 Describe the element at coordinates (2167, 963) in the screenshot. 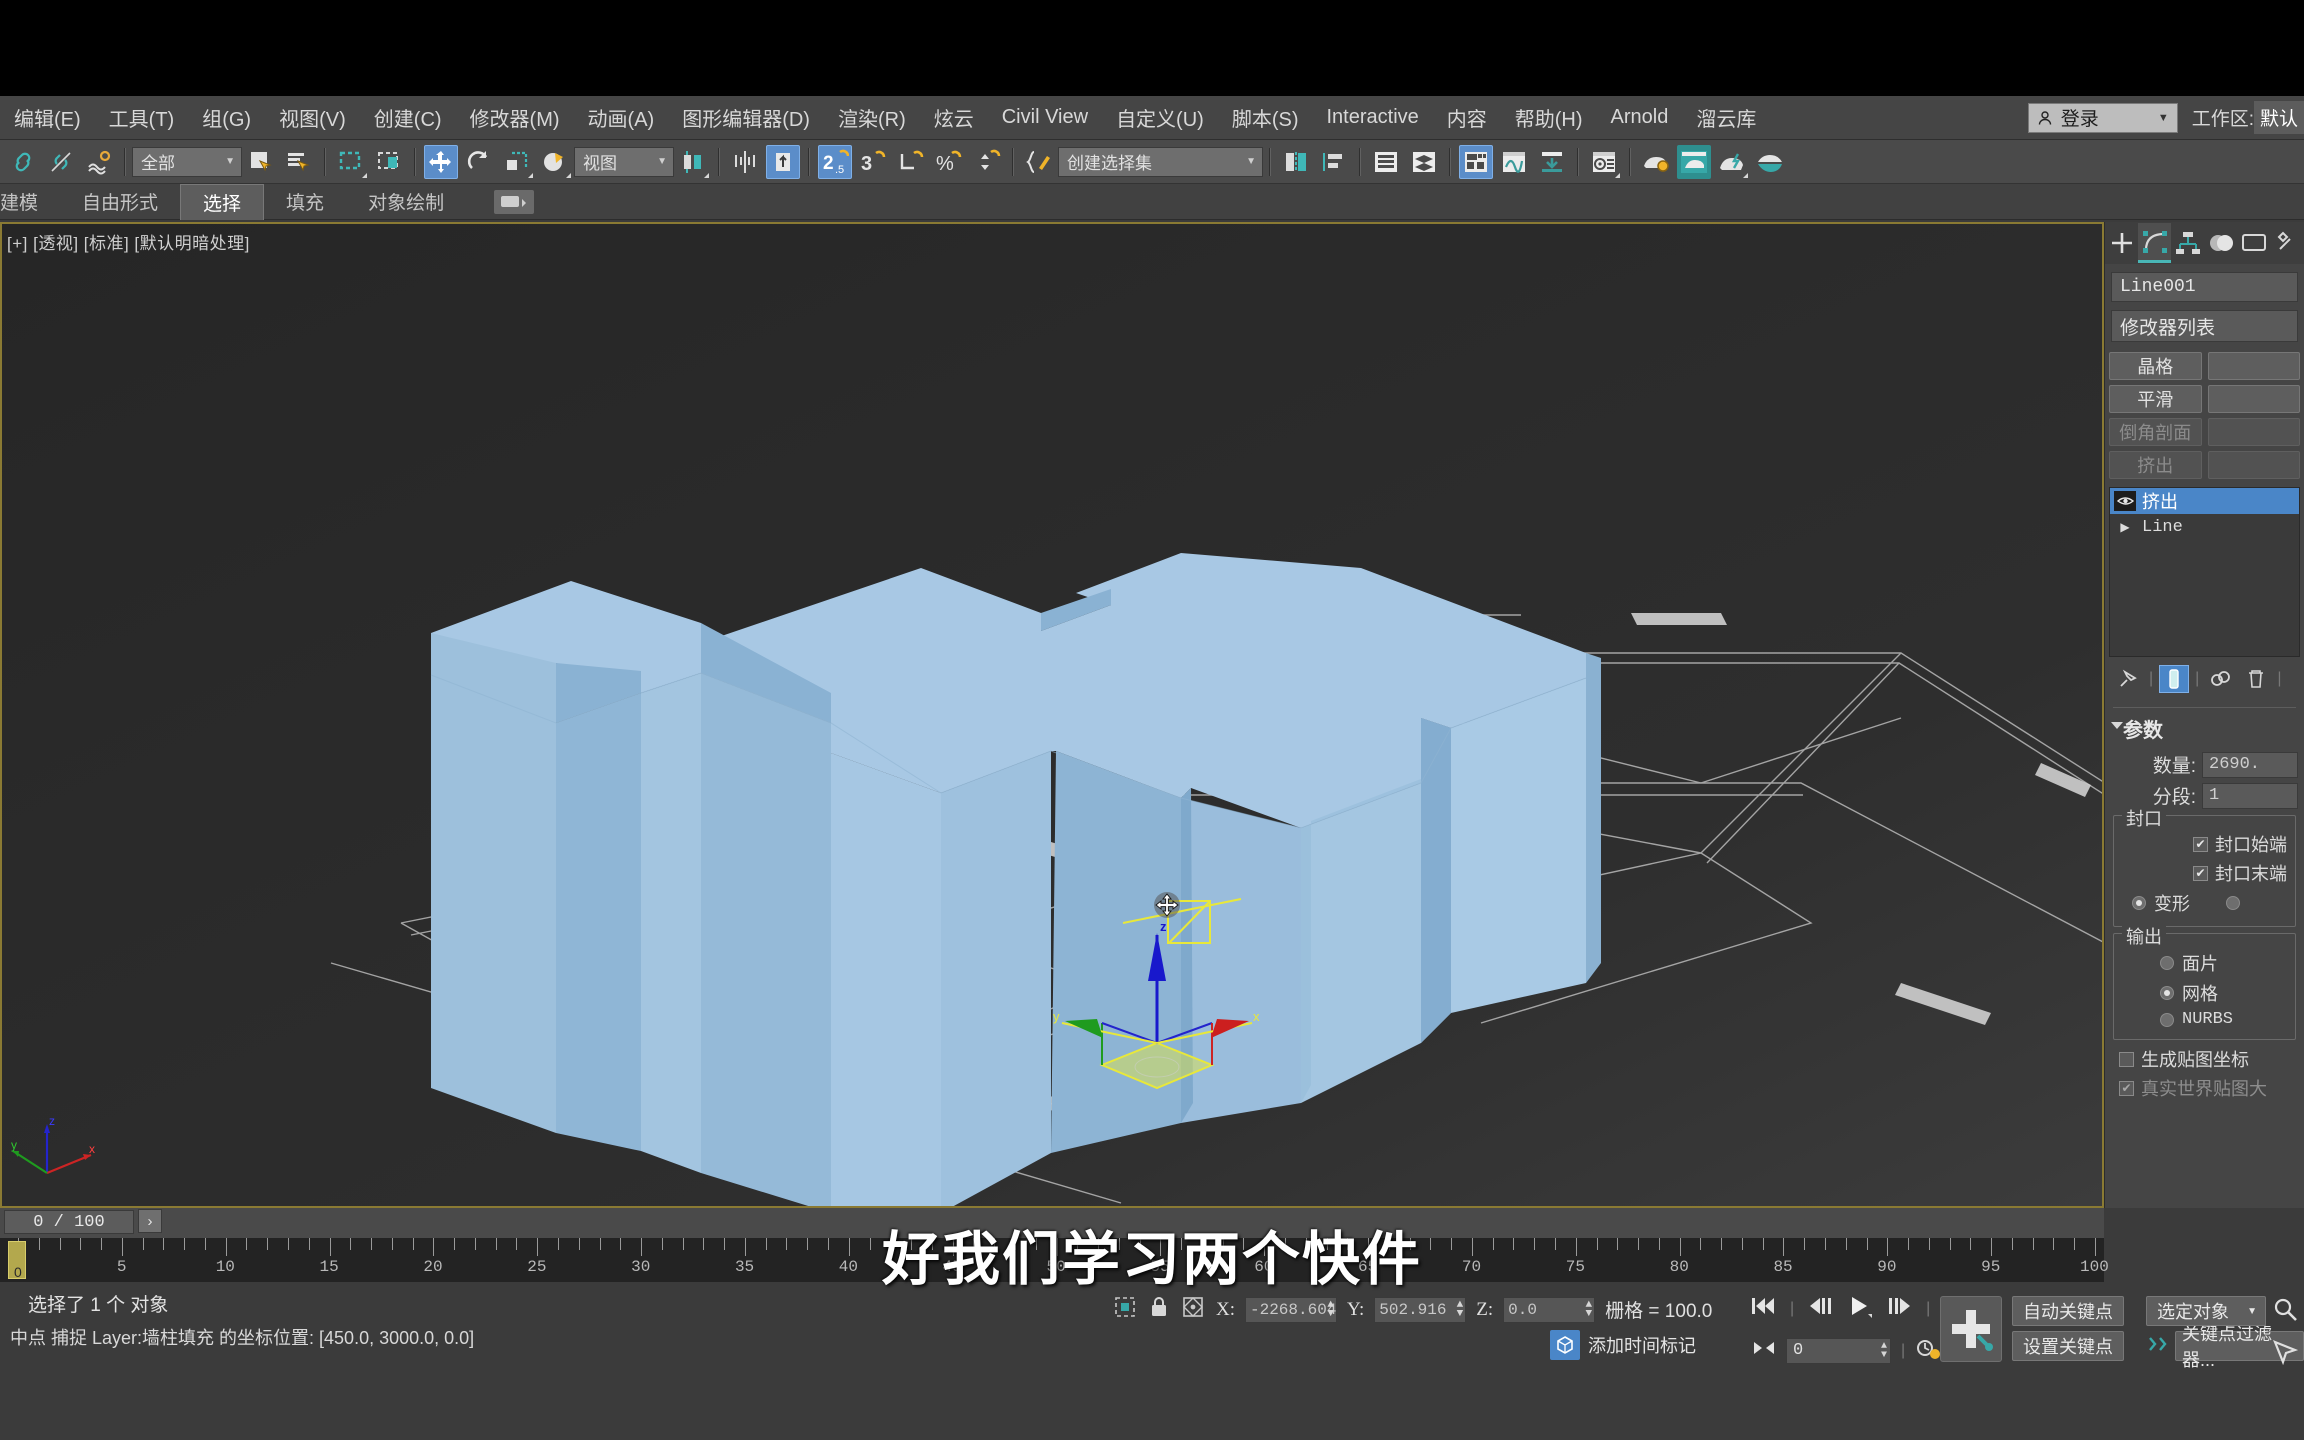

I see `output-patch-radio` at that location.